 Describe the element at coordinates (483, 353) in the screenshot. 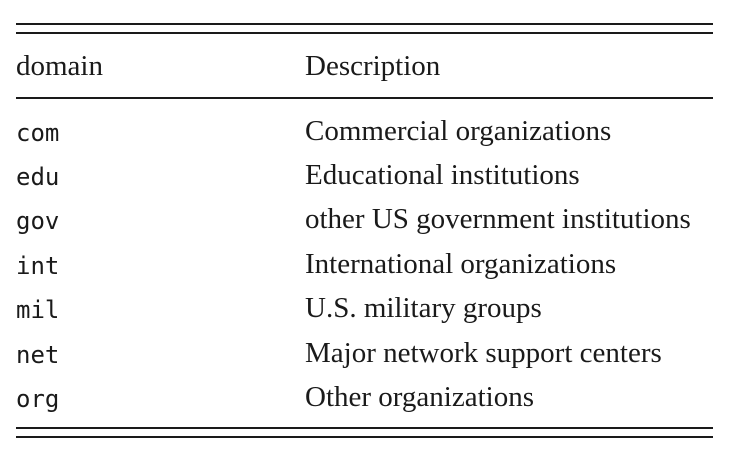

I see `description-cell: Major network support centers` at that location.